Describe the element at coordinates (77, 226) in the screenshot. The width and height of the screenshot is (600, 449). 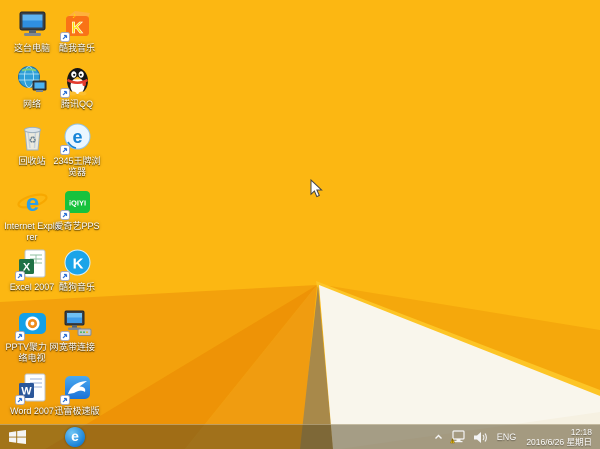
I see `icon-label: 爱奇艺PPS` at that location.